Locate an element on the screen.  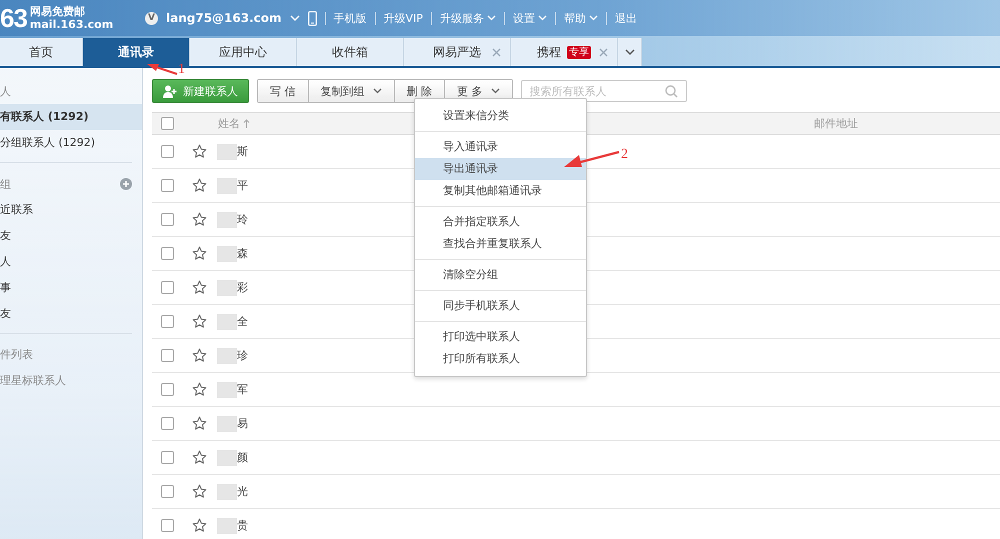
sidebar-item: 有联系人 (1292) is located at coordinates (71, 117).